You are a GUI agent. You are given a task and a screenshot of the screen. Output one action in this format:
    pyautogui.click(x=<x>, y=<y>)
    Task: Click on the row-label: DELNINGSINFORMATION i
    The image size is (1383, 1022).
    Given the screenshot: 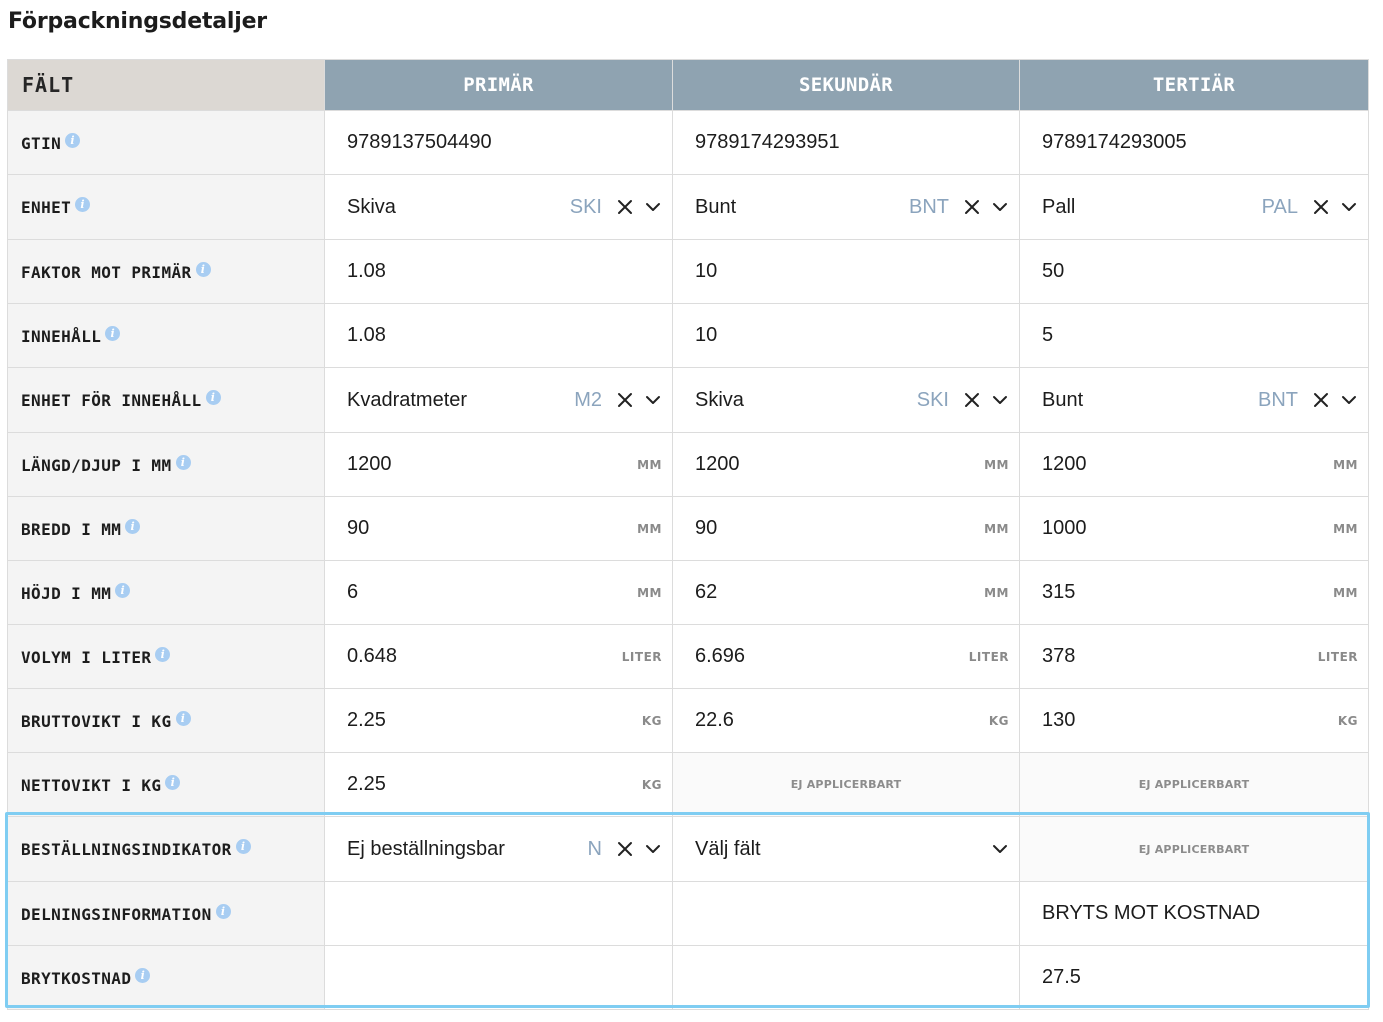 What is the action you would take?
    pyautogui.click(x=166, y=913)
    